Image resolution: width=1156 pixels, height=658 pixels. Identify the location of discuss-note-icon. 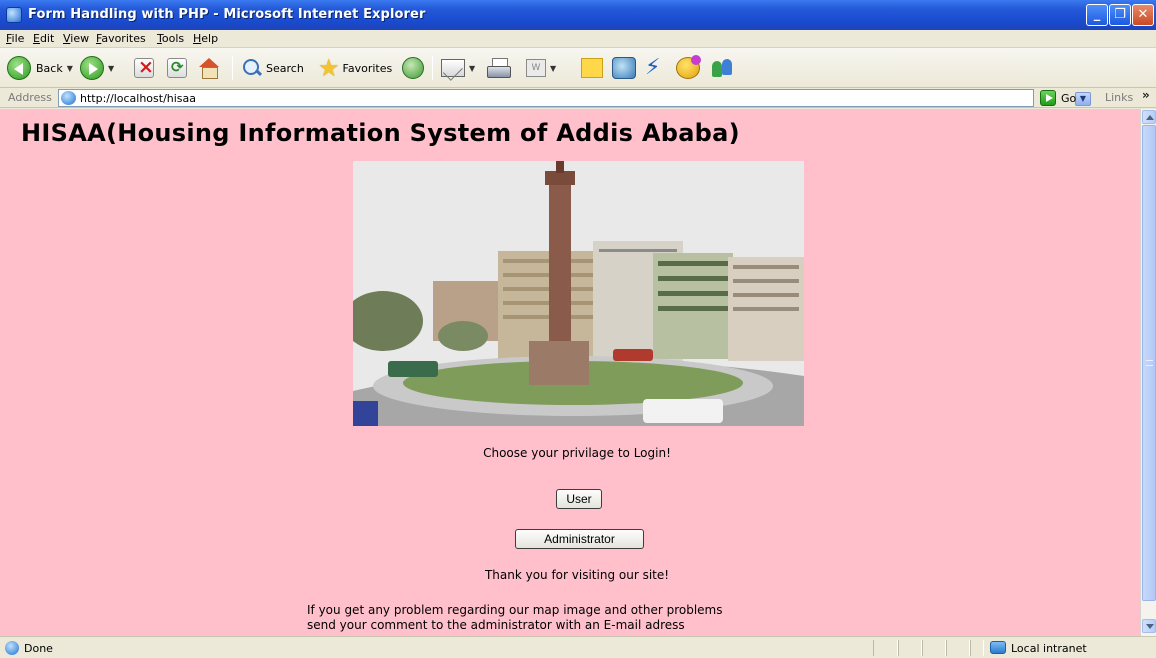
(592, 68).